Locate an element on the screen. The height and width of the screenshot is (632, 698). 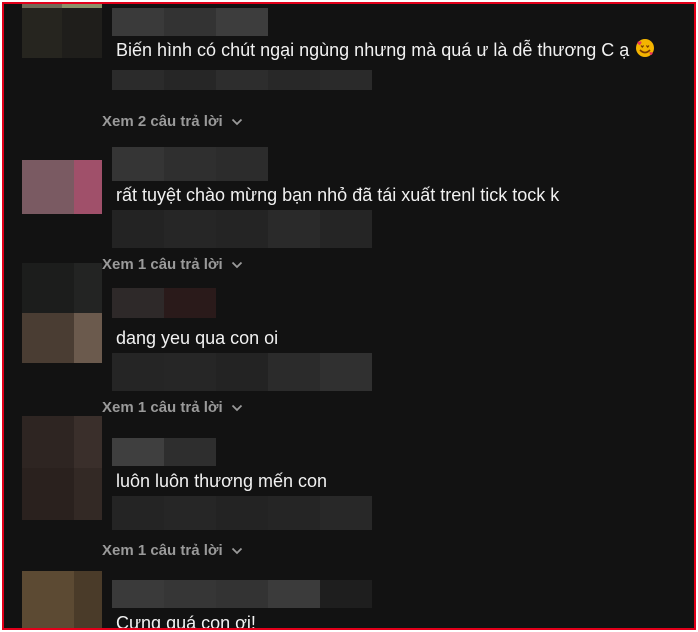
smiling-face-with-hearts-icon is located at coordinates (645, 51).